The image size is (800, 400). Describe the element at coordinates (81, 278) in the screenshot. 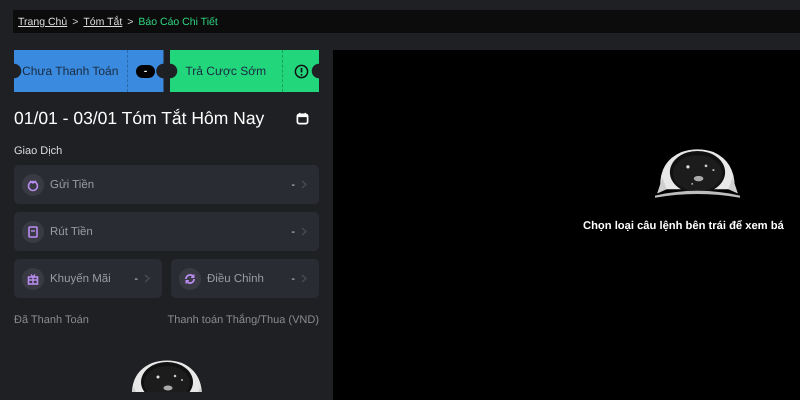

I see `transaction-label: Khuyến Mãi` at that location.